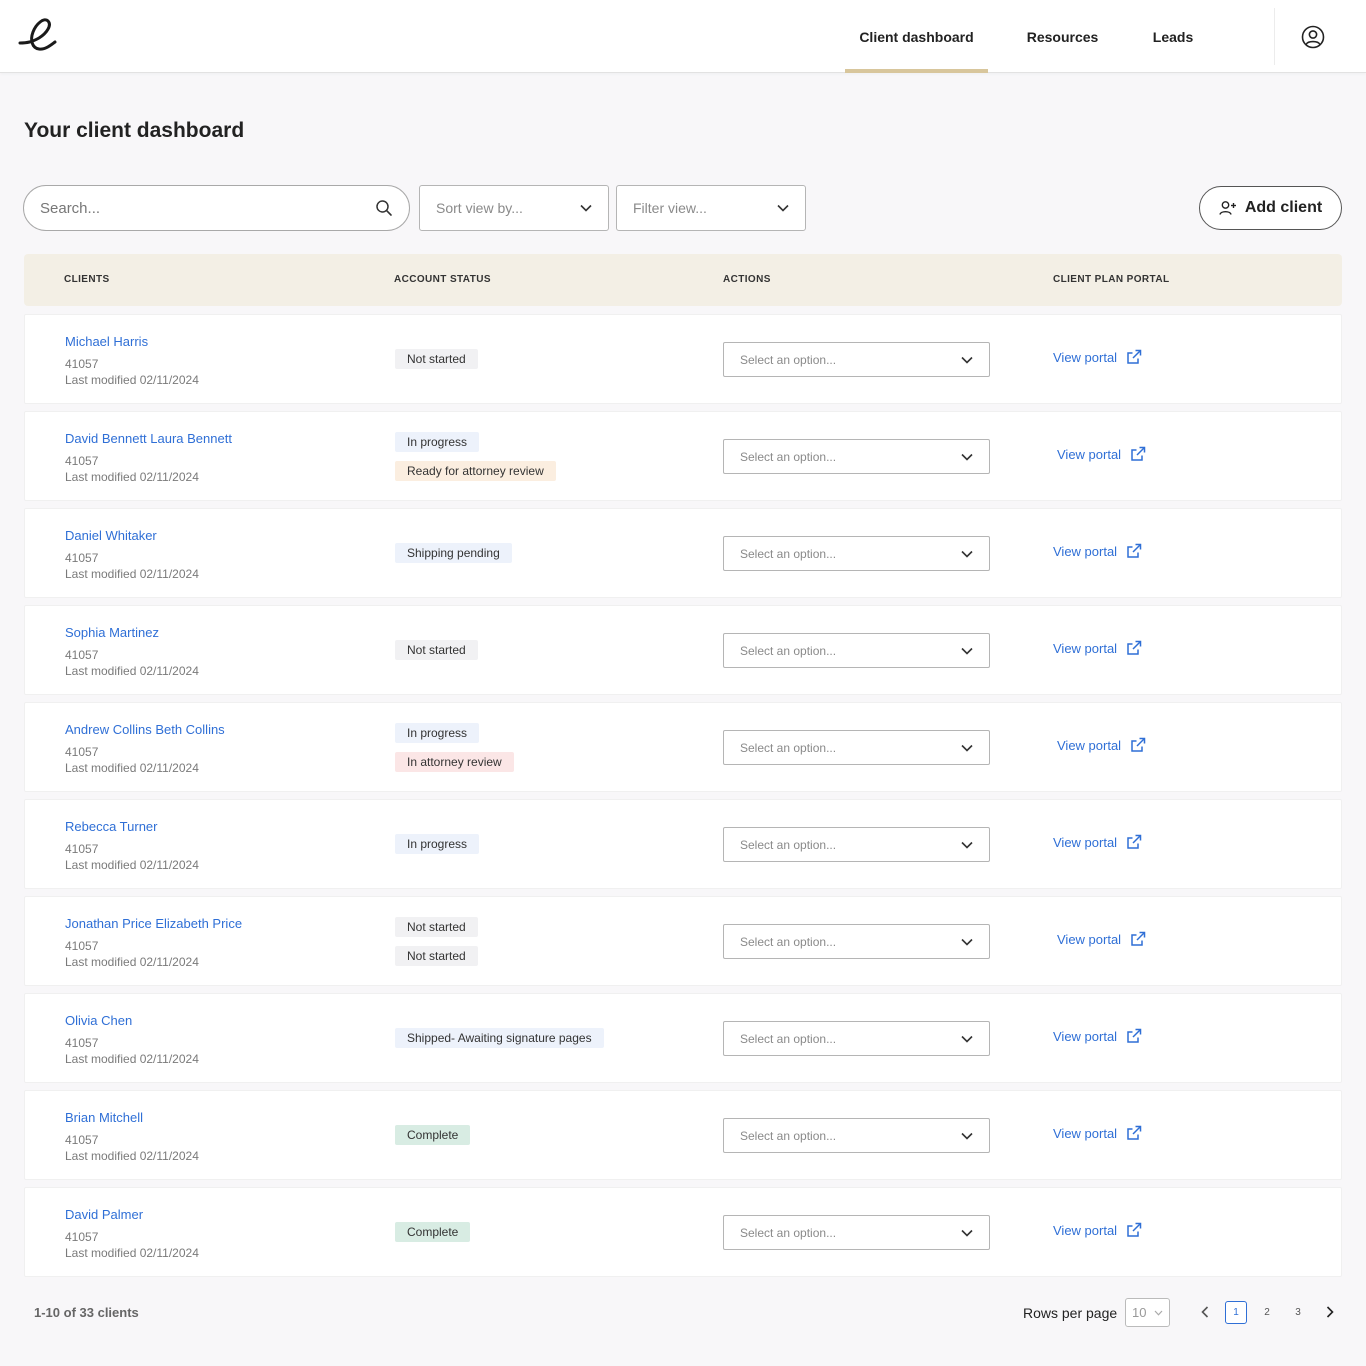  I want to click on client-name-link: David Palmer, so click(104, 1214).